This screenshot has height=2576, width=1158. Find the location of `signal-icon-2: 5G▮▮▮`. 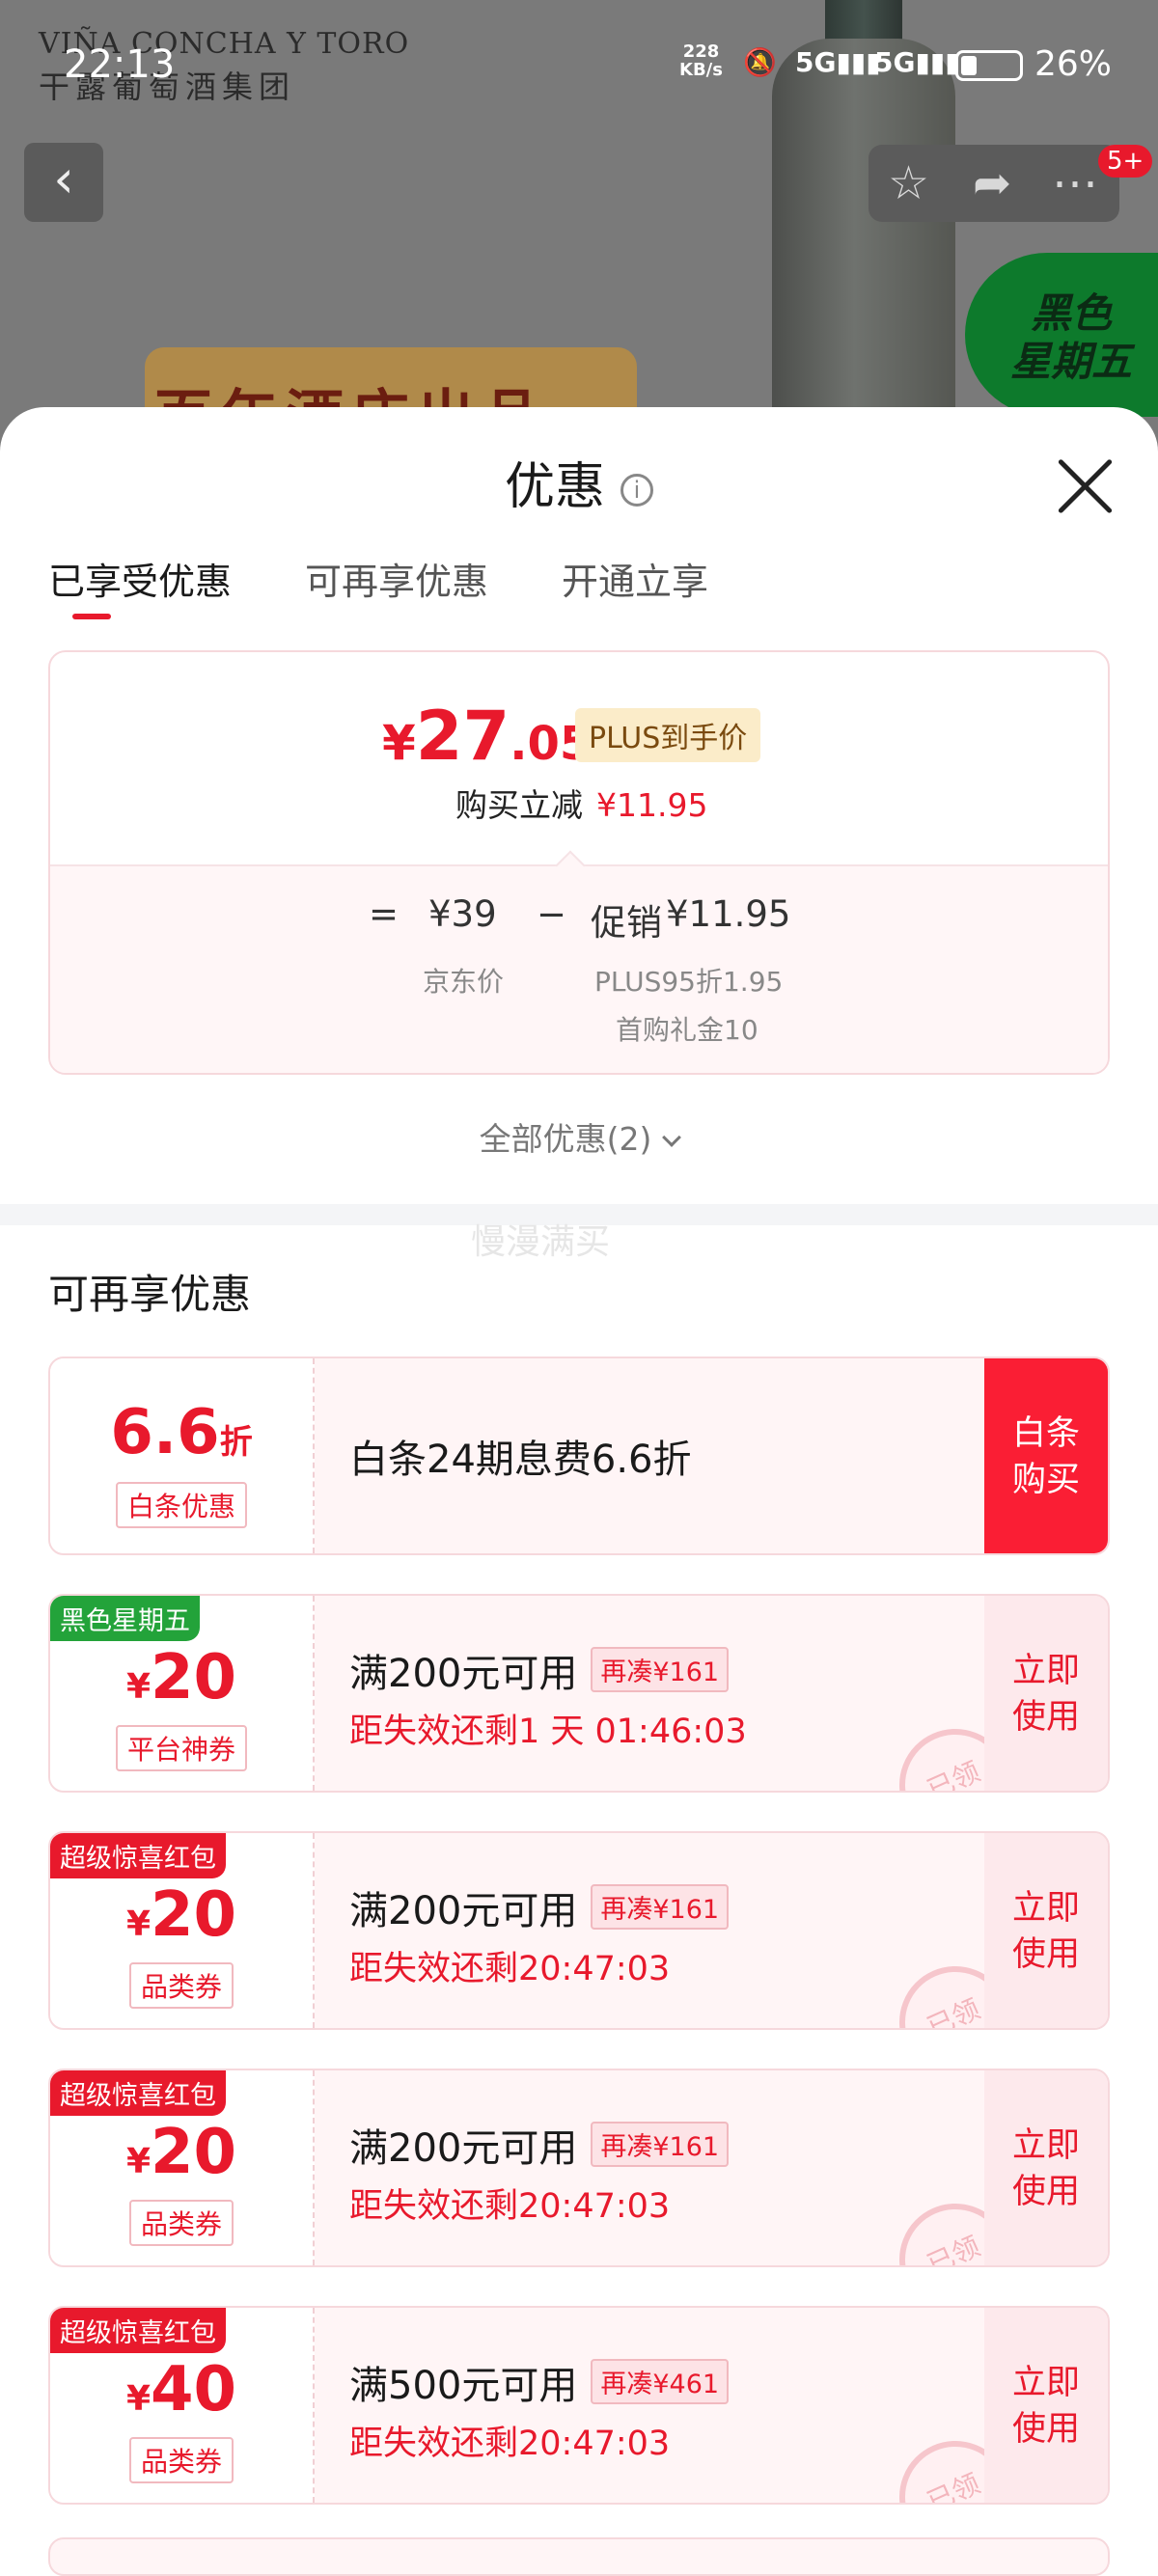

signal-icon-2: 5G▮▮▮ is located at coordinates (917, 62).